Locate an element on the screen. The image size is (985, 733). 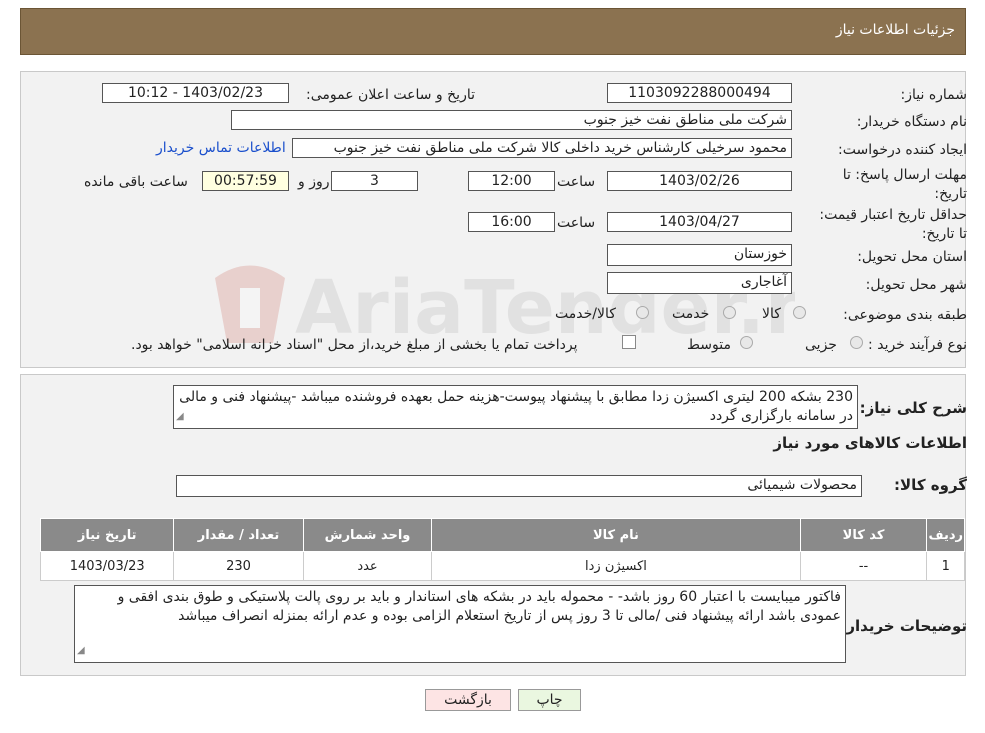
cell-date: 1403/03/23 is located at coordinates (107, 566).